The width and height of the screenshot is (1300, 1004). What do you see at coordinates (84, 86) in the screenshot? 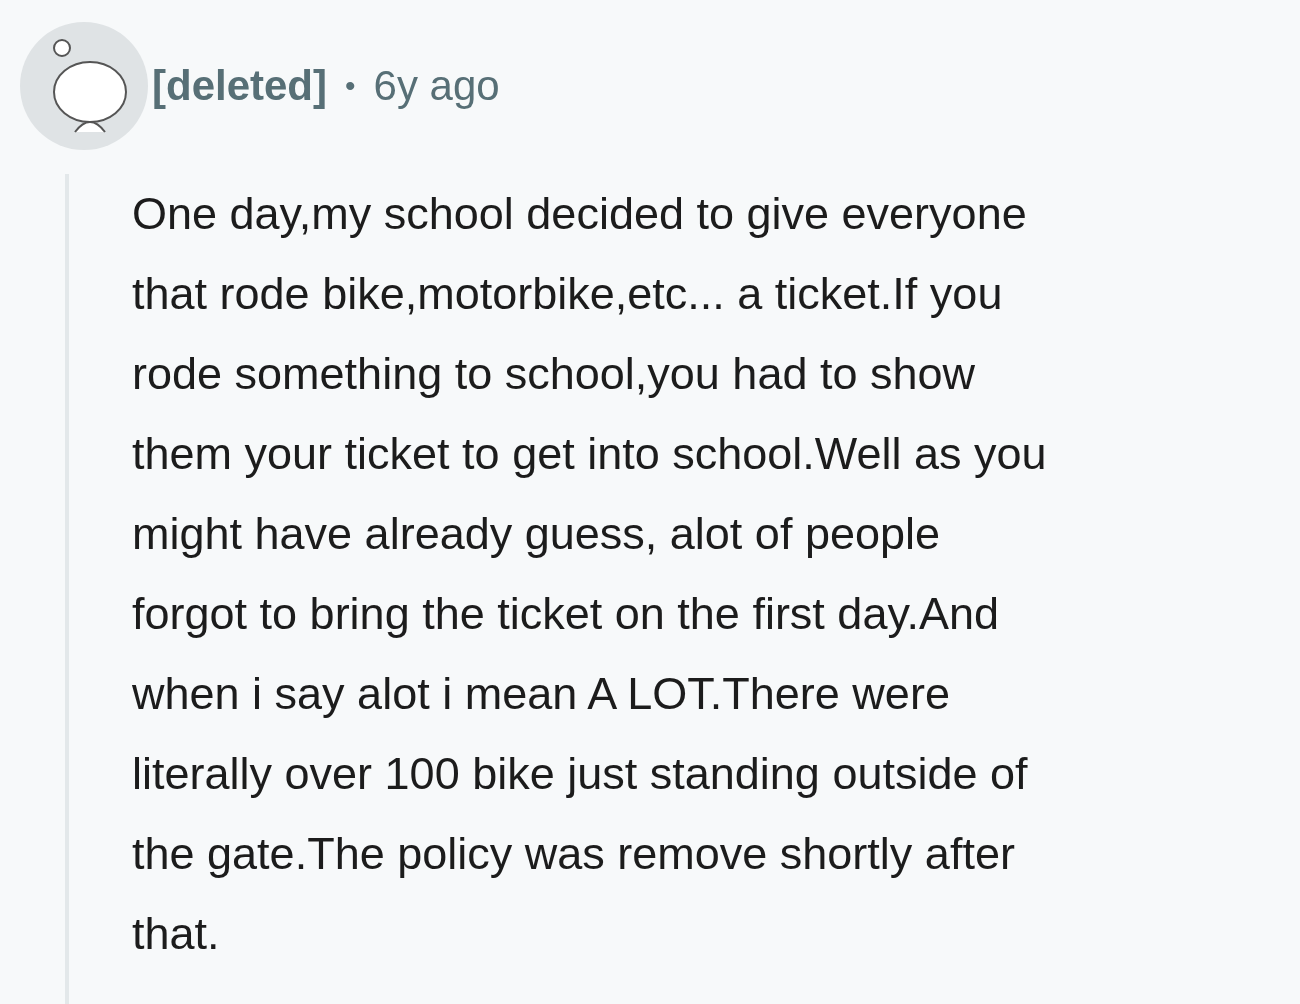
I see `avatar-icon` at bounding box center [84, 86].